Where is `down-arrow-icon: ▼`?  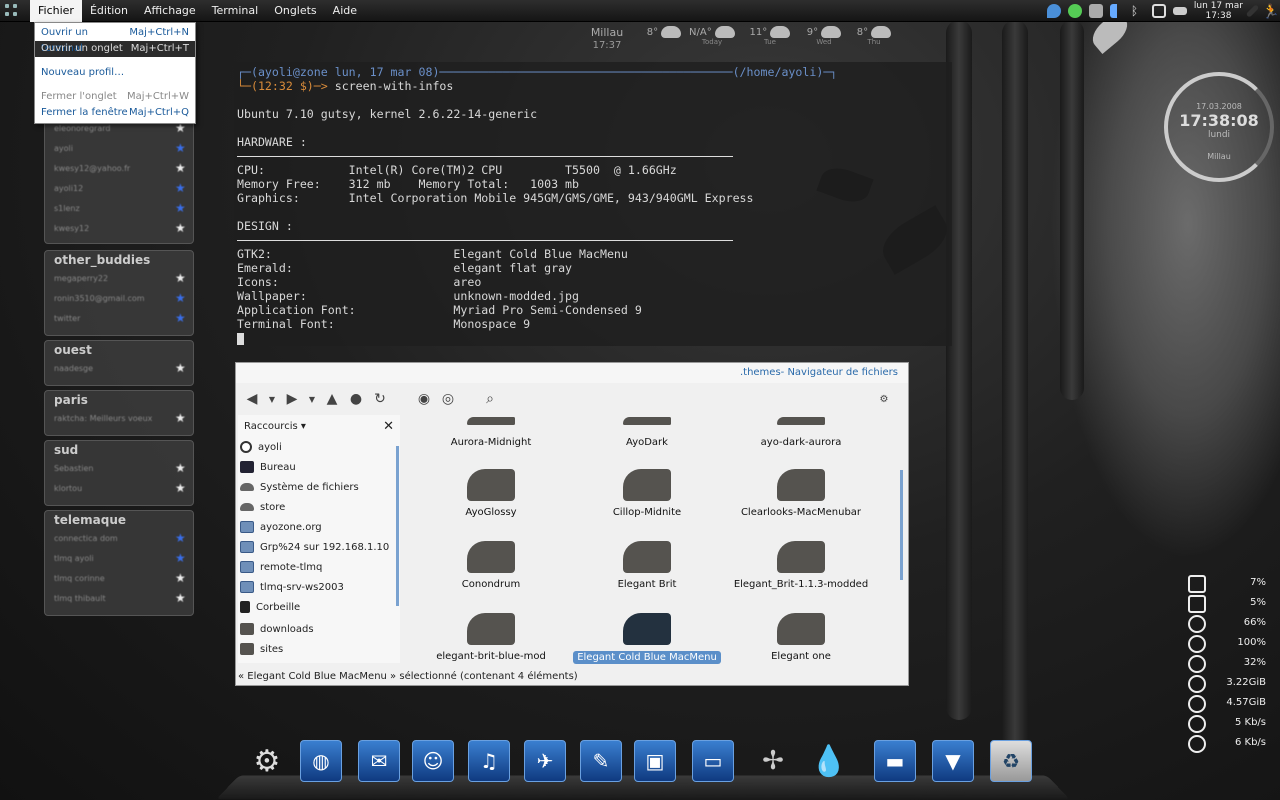
down-arrow-icon: ▼ is located at coordinates (953, 761).